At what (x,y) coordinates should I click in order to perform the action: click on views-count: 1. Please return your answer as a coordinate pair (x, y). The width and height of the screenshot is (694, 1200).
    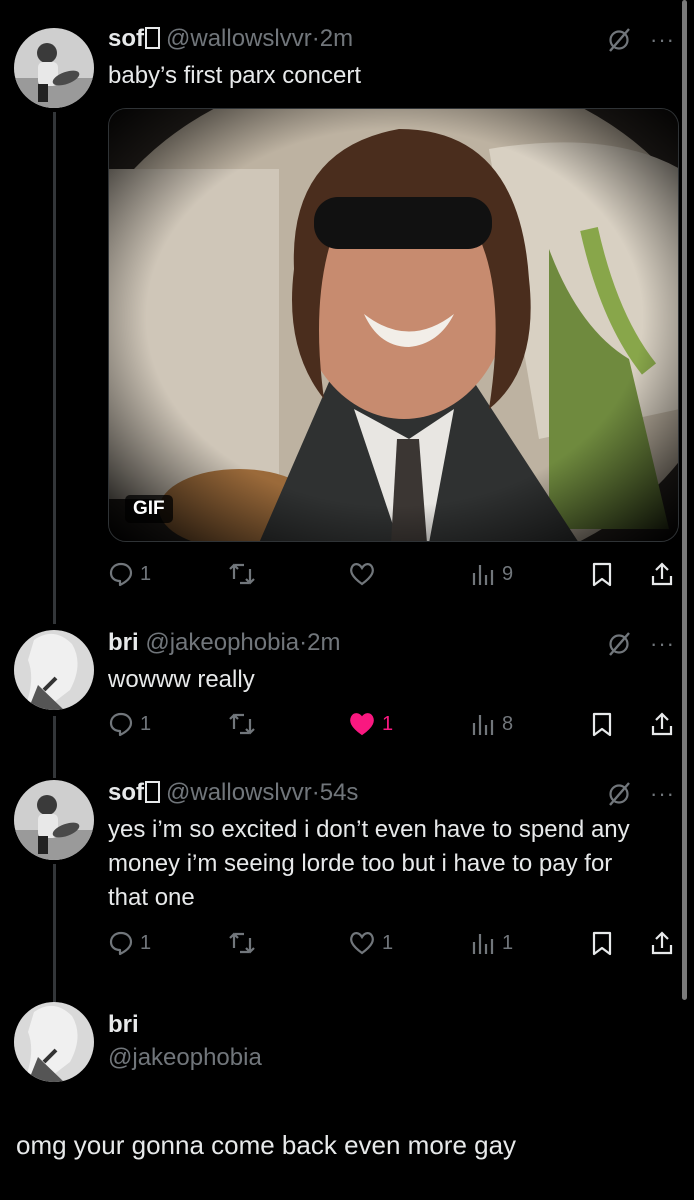
    Looking at the image, I should click on (508, 942).